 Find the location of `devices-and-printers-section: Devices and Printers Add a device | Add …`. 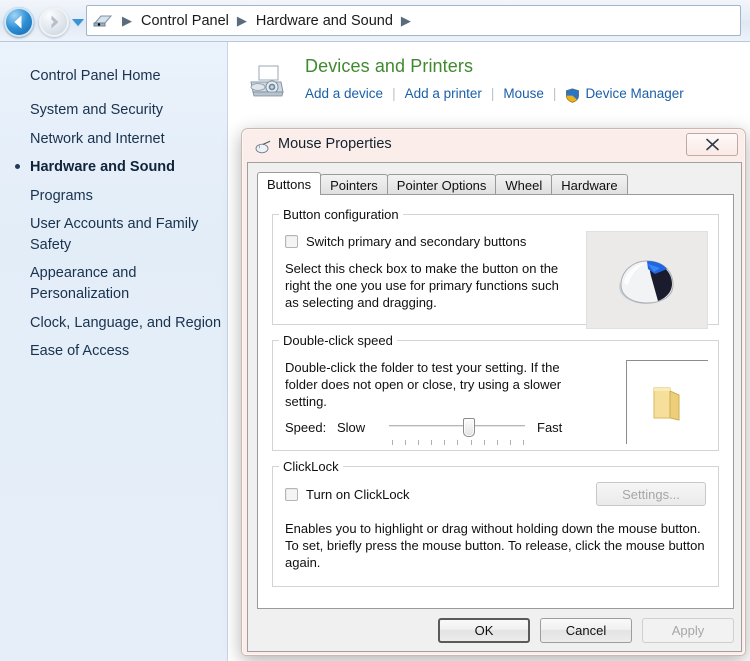

devices-and-printers-section: Devices and Printers Add a device | Add … is located at coordinates (495, 84).